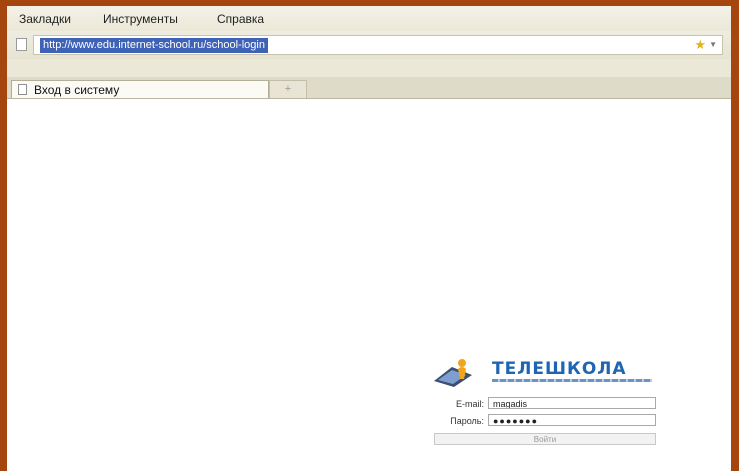 The image size is (739, 471). What do you see at coordinates (140, 19) in the screenshot?
I see `menu-tools: Инструменты` at bounding box center [140, 19].